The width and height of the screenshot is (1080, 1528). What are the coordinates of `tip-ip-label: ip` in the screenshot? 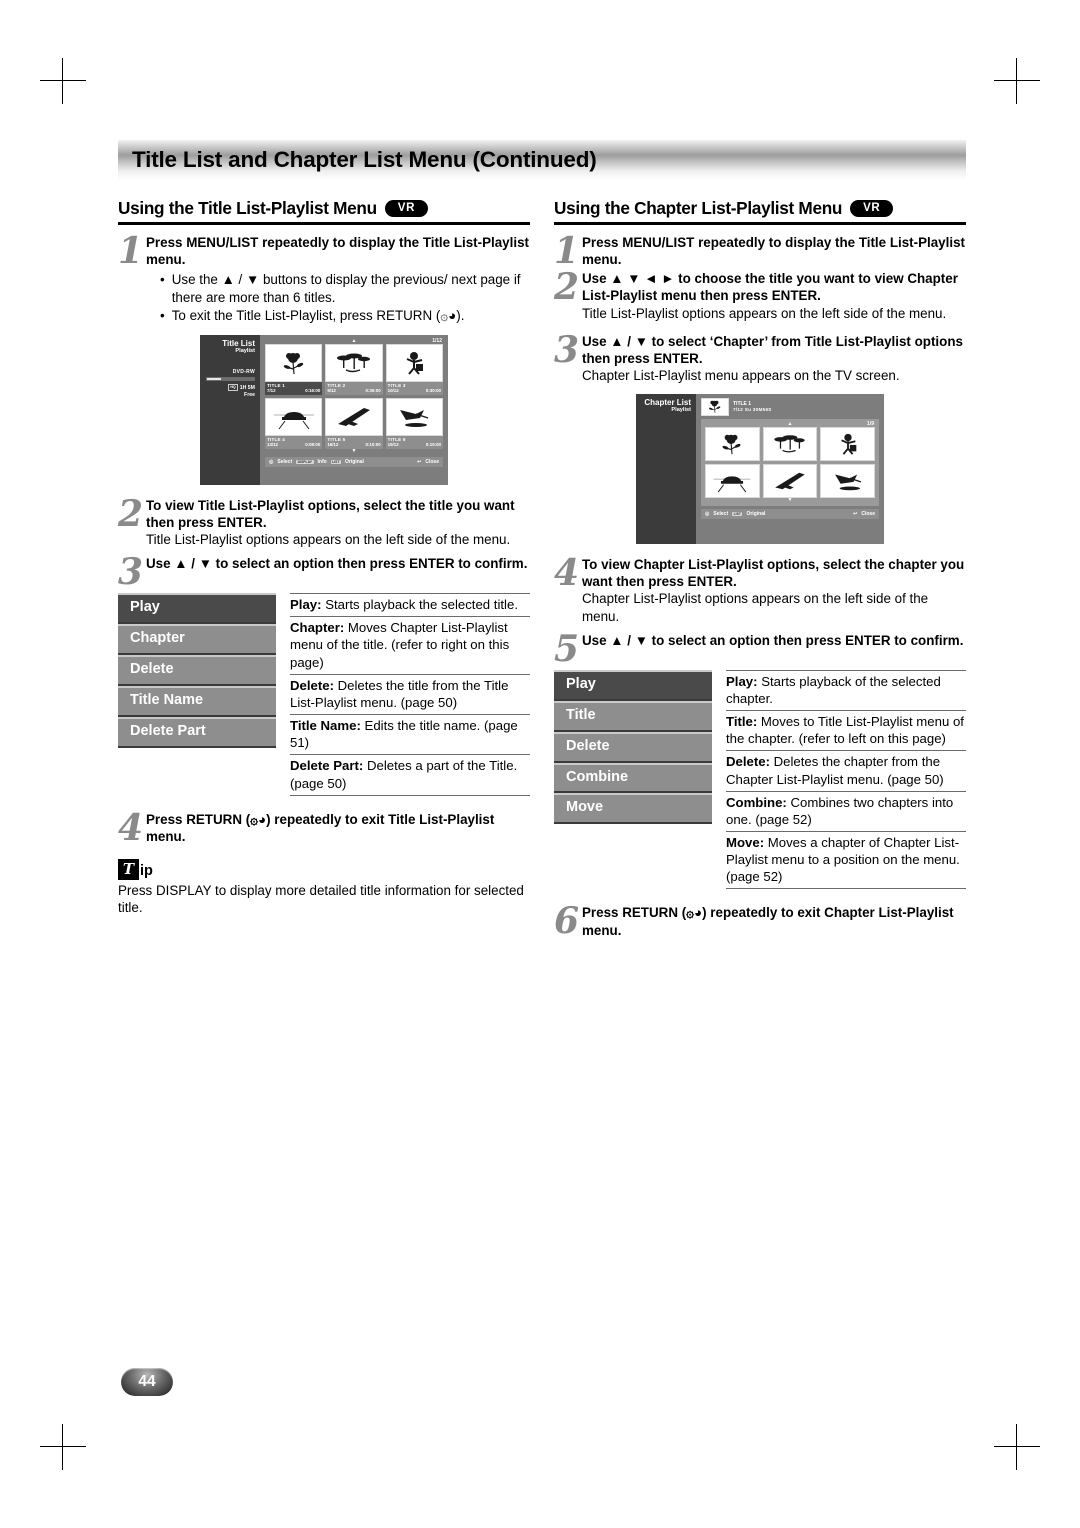 It's located at (146, 871).